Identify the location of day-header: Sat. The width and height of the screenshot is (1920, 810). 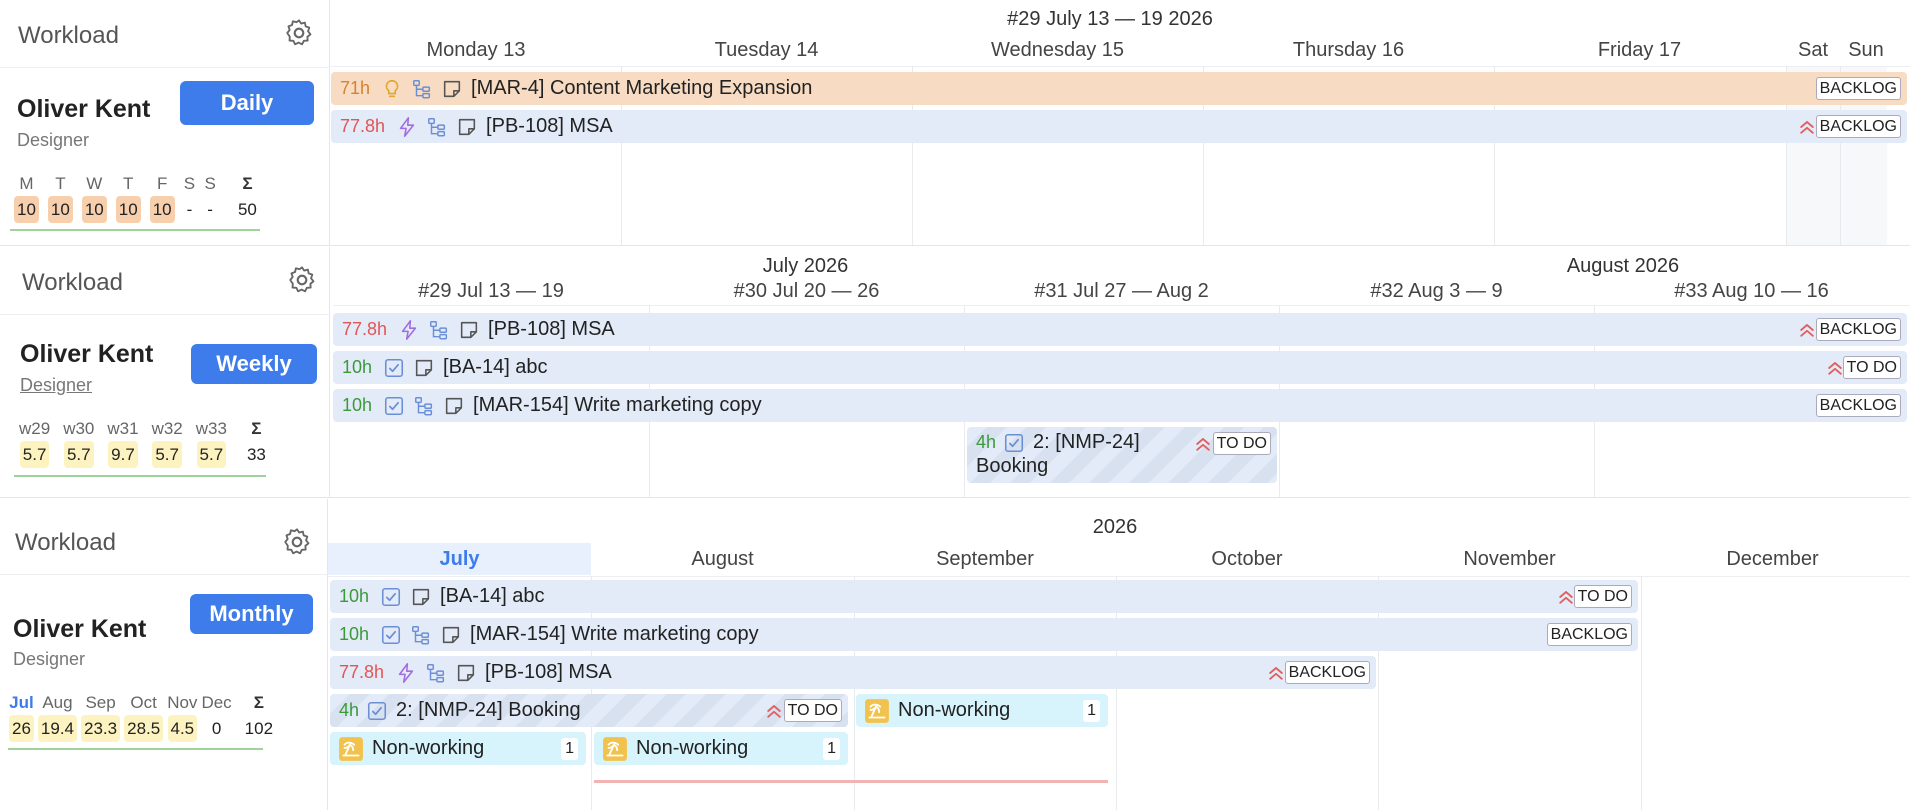
(1813, 50).